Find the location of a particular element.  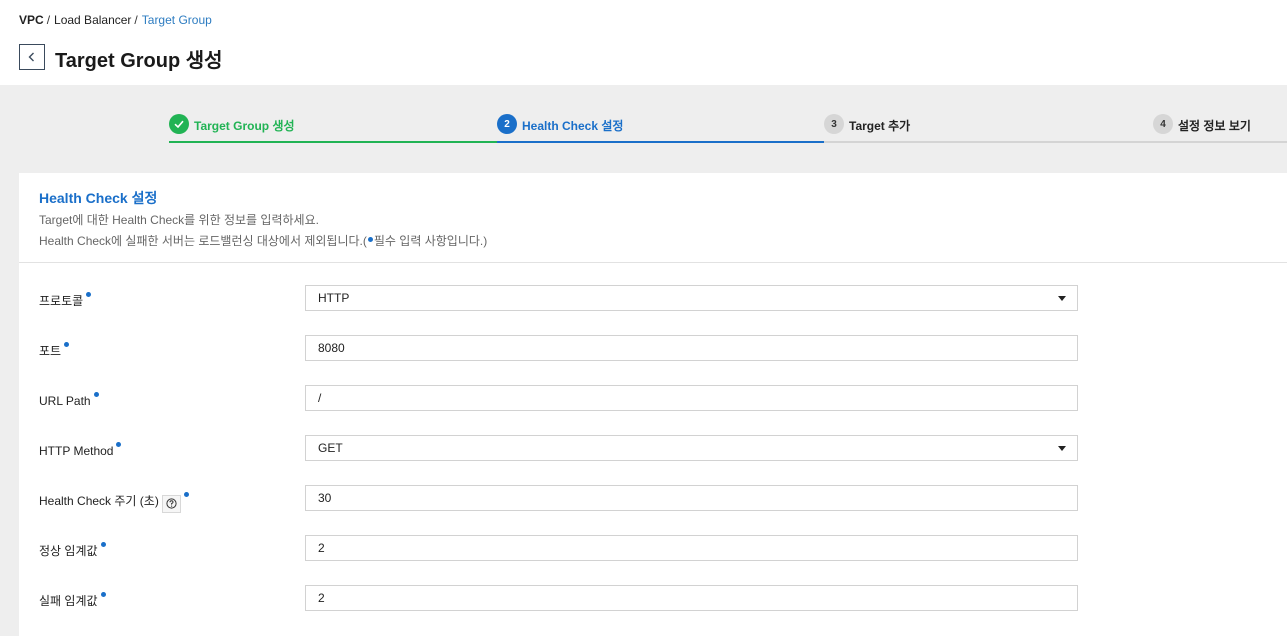

port-row: 포트 is located at coordinates (653, 351).